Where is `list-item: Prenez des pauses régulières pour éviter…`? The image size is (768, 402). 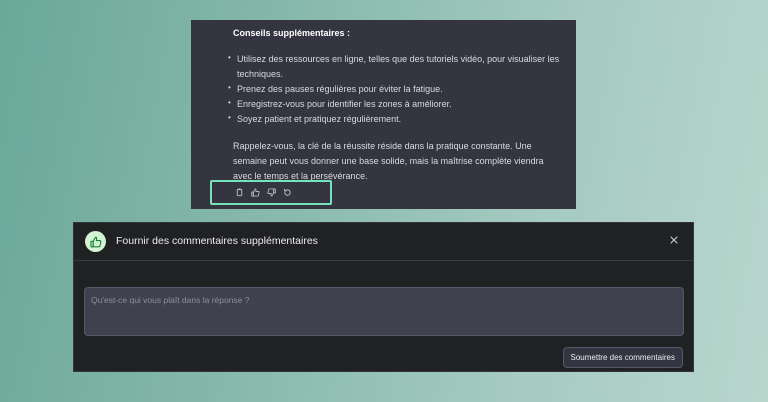 list-item: Prenez des pauses régulières pour éviter… is located at coordinates (395, 88).